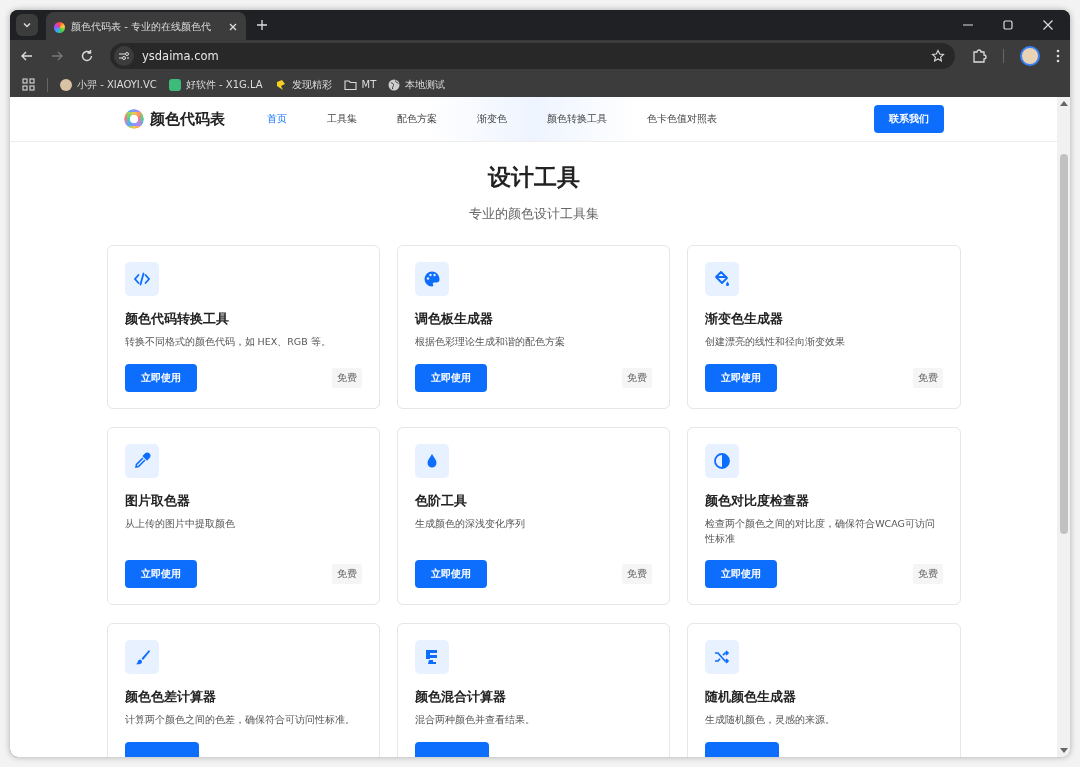 The height and width of the screenshot is (767, 1080). What do you see at coordinates (576, 119) in the screenshot?
I see `nav-link: 颜色转换工具` at bounding box center [576, 119].